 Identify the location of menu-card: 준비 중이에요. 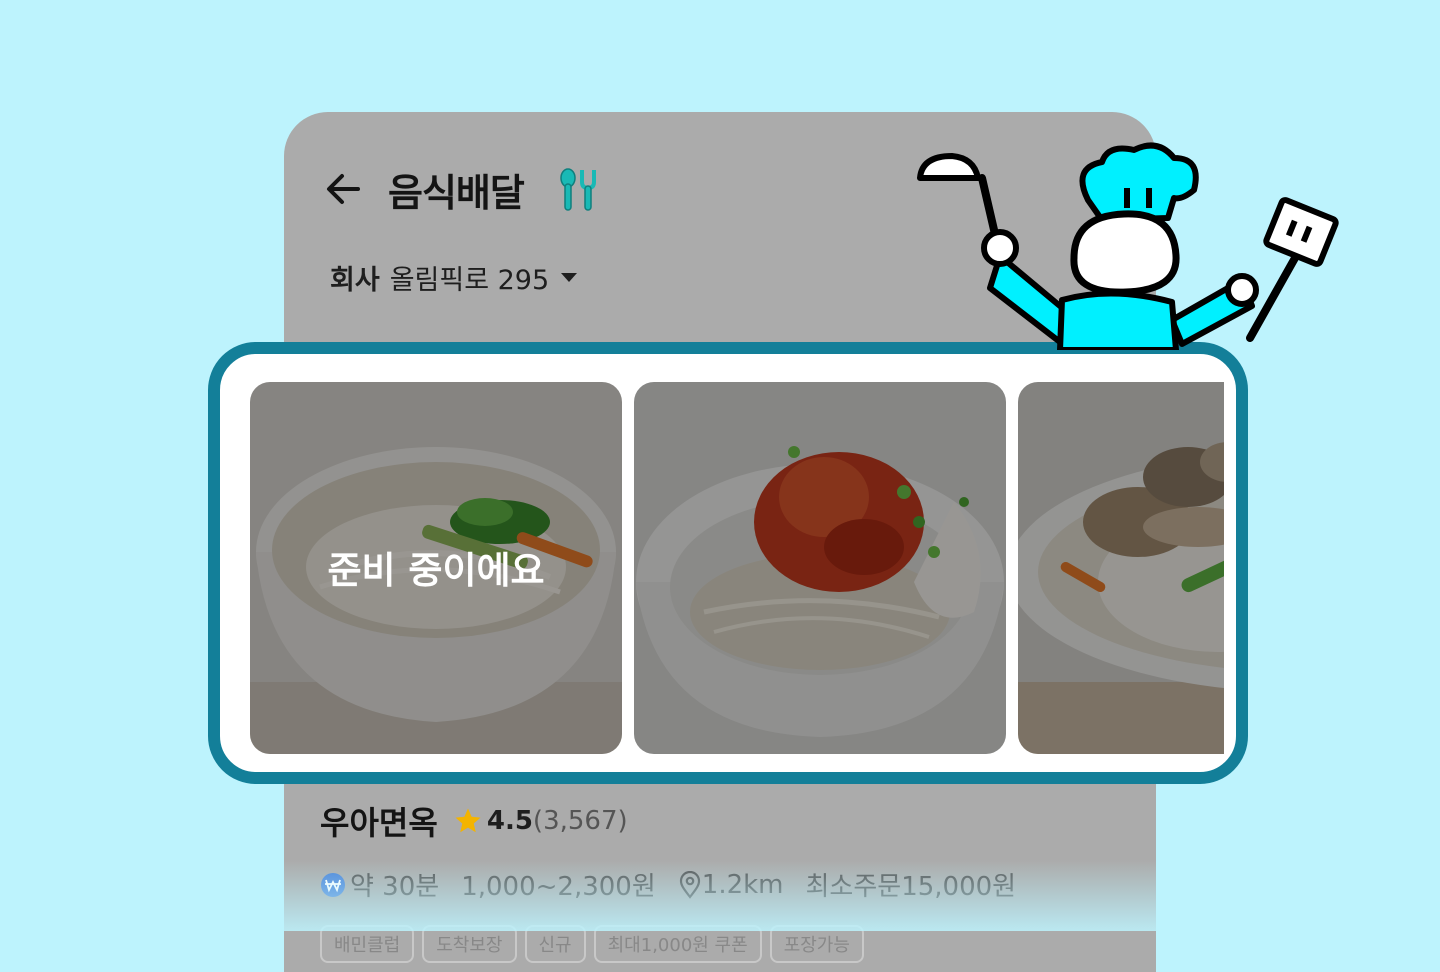
(436, 568).